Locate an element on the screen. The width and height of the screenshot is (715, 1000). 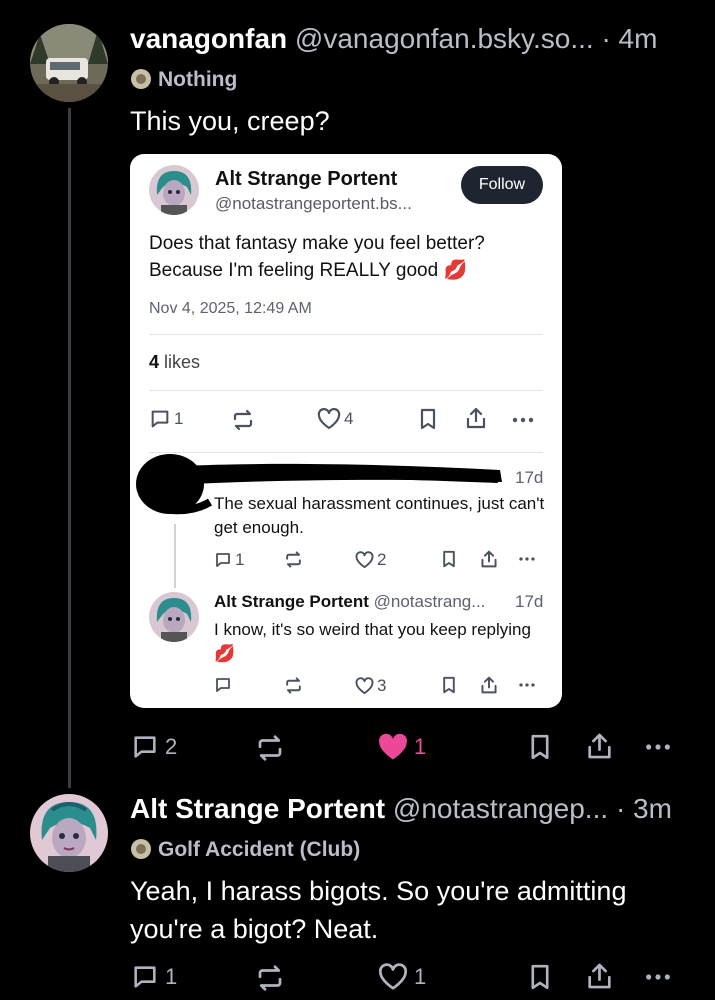
quote-more-button is located at coordinates (523, 420).